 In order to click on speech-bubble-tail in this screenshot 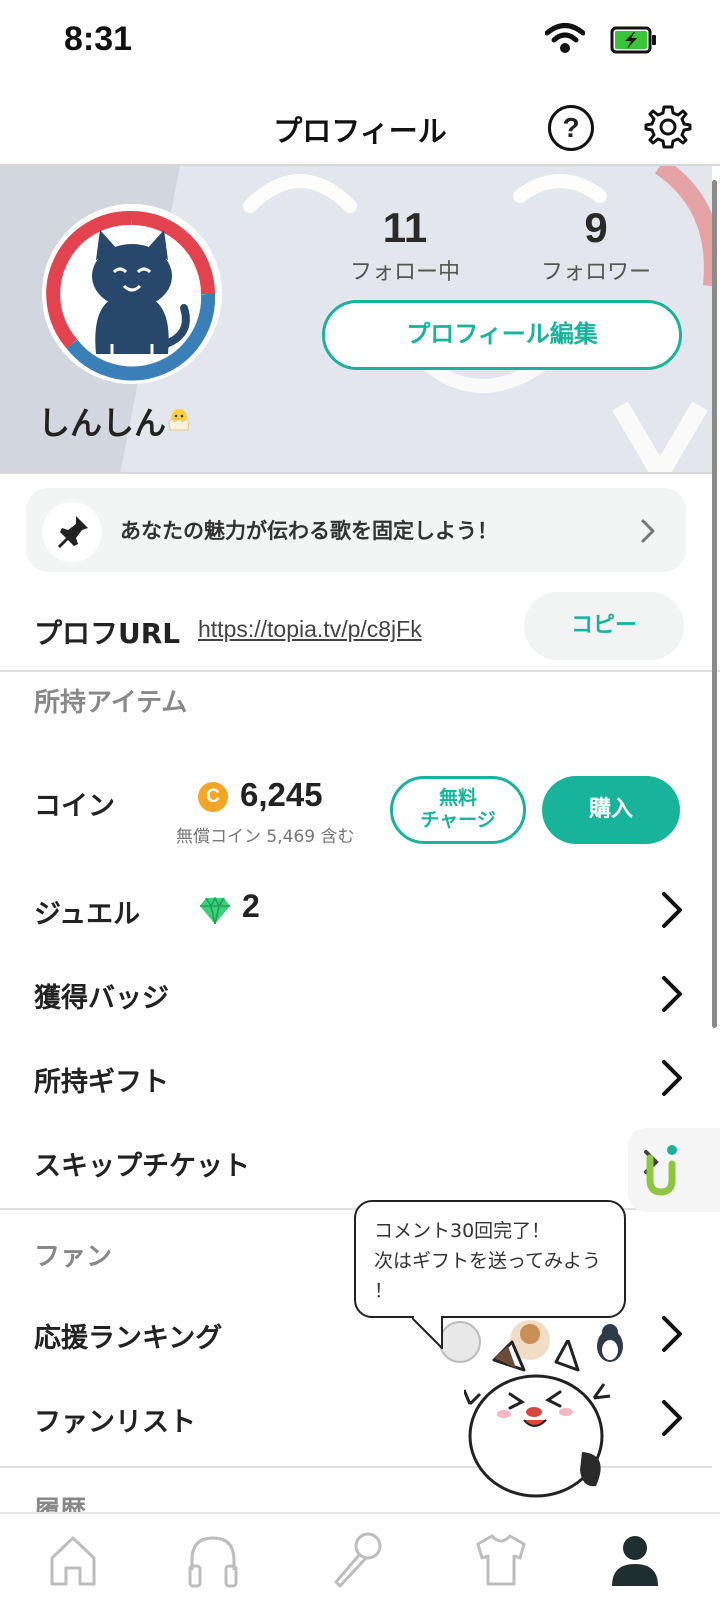, I will do `click(427, 1330)`.